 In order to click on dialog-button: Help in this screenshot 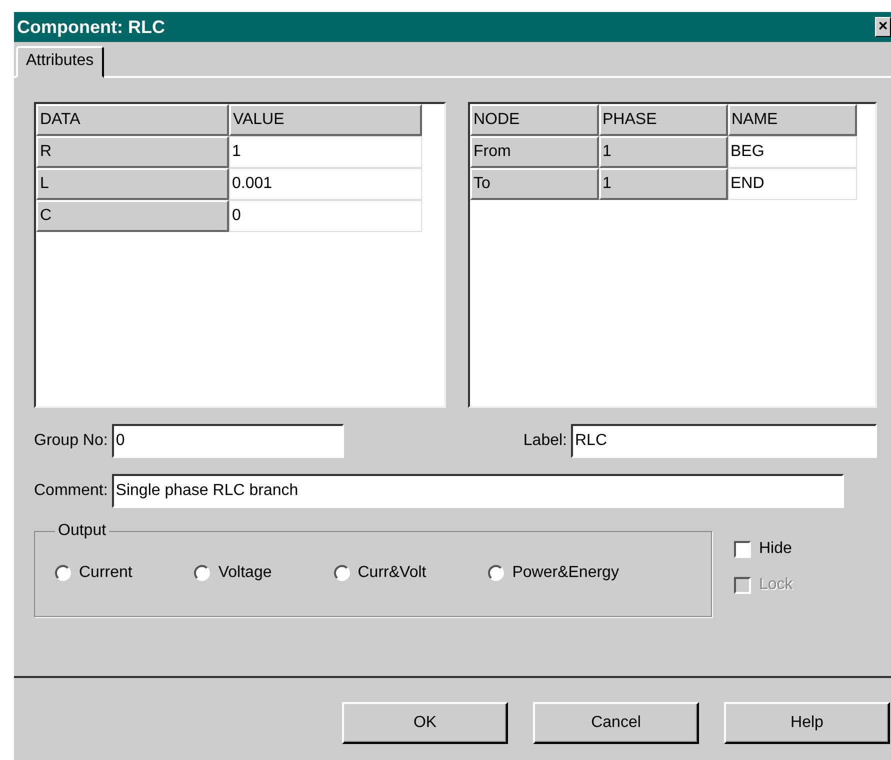, I will do `click(807, 723)`.